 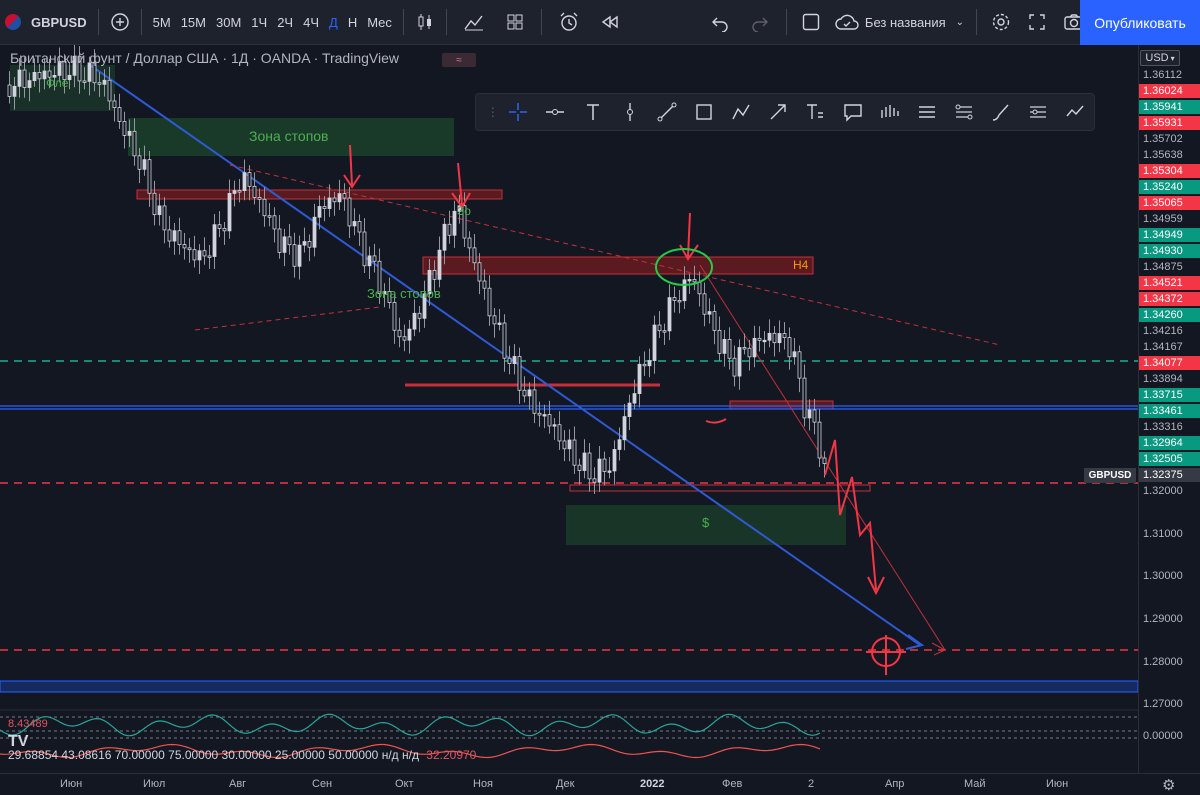 I want to click on legend-badge: ≈, so click(x=459, y=60).